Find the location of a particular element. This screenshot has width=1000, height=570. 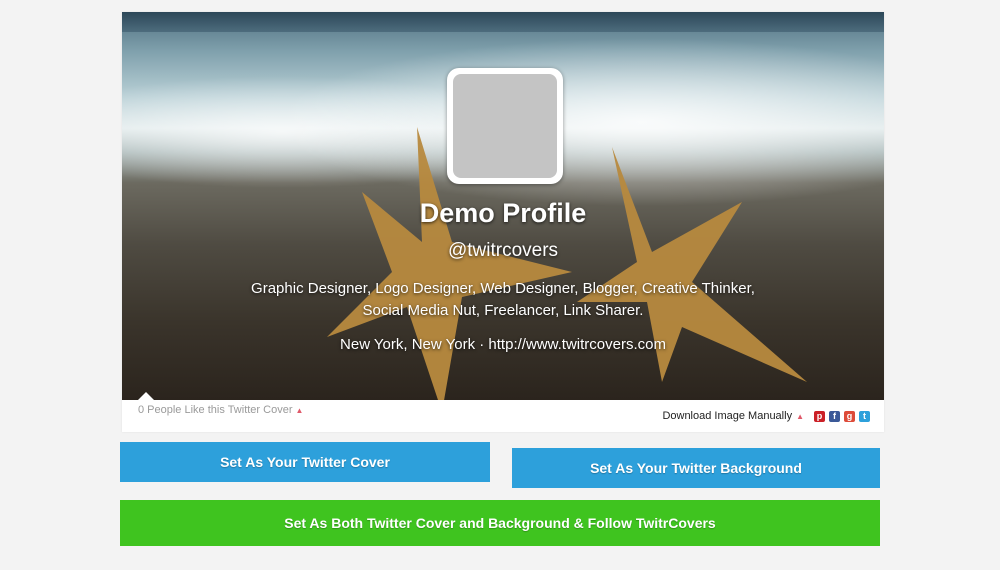

like-triangle-icon: ▲ is located at coordinates (299, 410).